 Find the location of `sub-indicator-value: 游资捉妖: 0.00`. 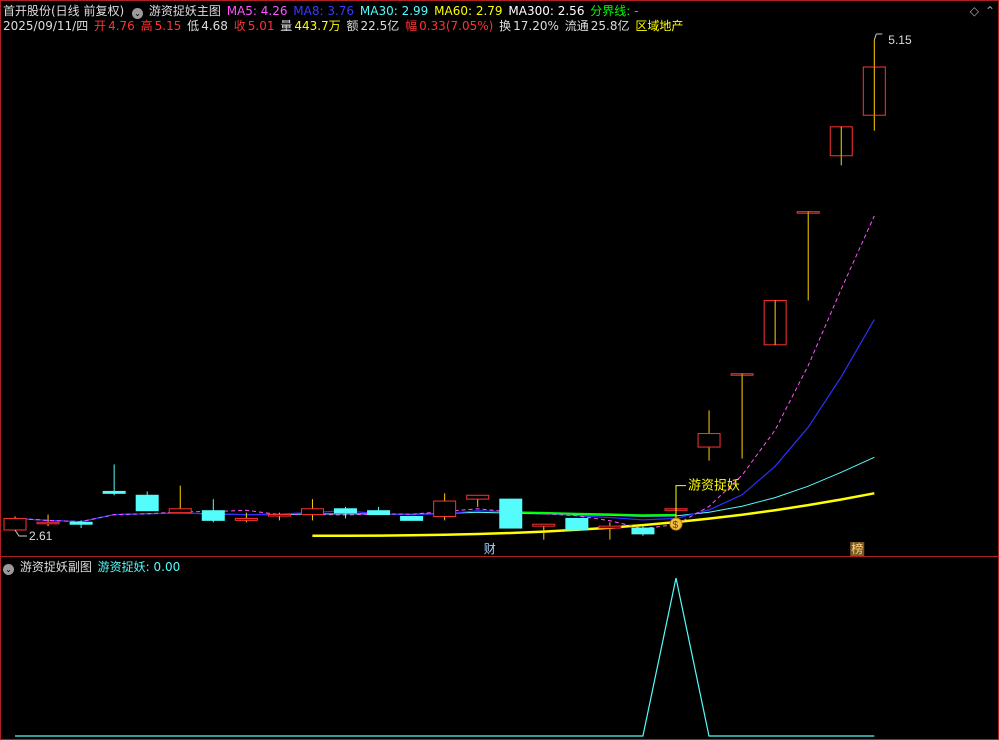

sub-indicator-value: 游资捉妖: 0.00 is located at coordinates (139, 567).